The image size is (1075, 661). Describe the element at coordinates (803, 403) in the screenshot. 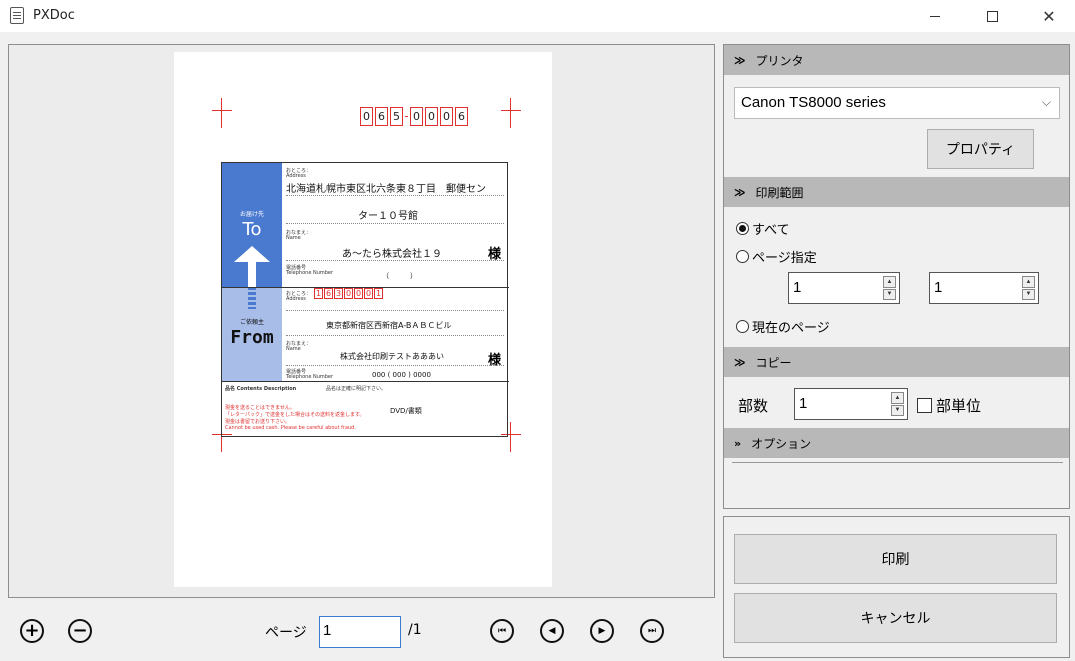

I see `copies-value: 1` at that location.